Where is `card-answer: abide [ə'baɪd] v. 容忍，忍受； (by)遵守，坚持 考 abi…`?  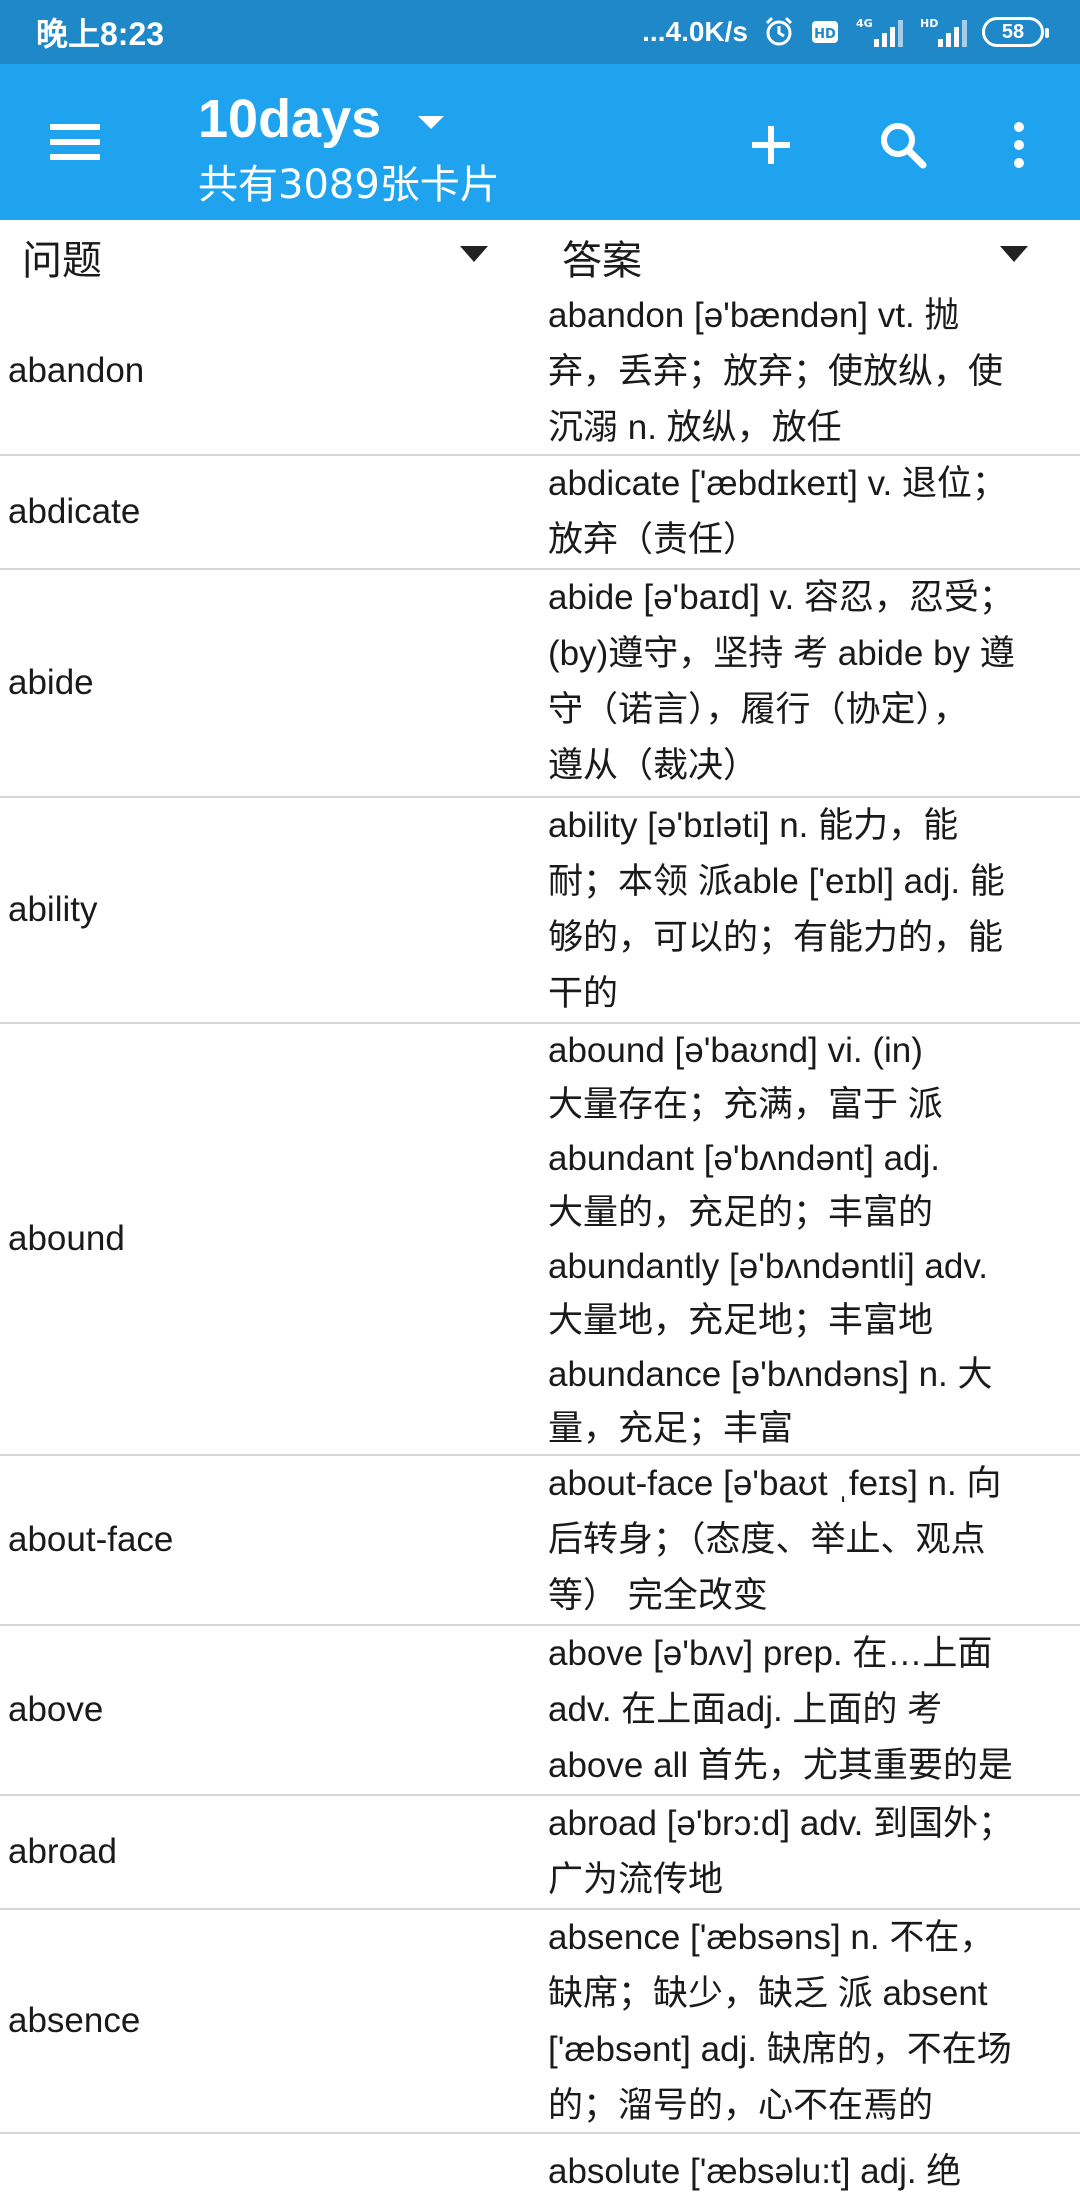
card-answer: abide [ə'baɪd] v. 容忍，忍受； (by)遵守，坚持 考 abi… is located at coordinates (781, 681).